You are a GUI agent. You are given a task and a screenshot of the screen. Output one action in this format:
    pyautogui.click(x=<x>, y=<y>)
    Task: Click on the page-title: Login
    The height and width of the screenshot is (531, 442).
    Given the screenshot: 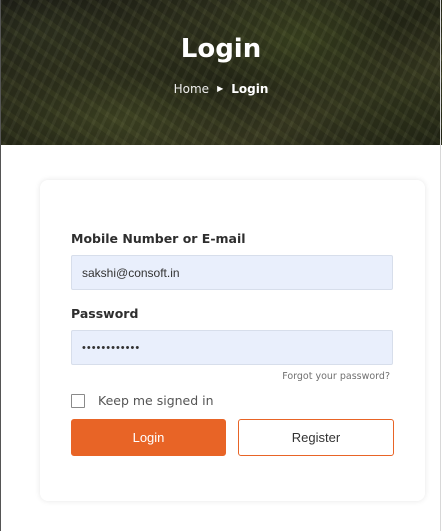 What is the action you would take?
    pyautogui.click(x=221, y=49)
    